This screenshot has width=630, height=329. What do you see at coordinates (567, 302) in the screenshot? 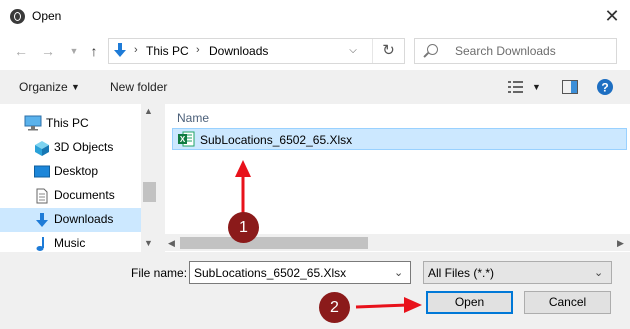
I see `cancel-button: Cancel` at bounding box center [567, 302].